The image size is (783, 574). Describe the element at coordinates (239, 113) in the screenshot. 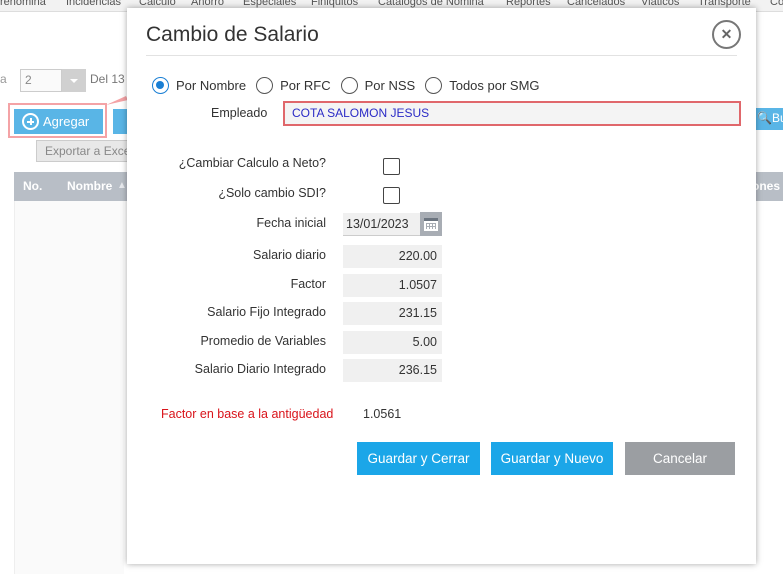

I see `empleado-label: Empleado` at that location.